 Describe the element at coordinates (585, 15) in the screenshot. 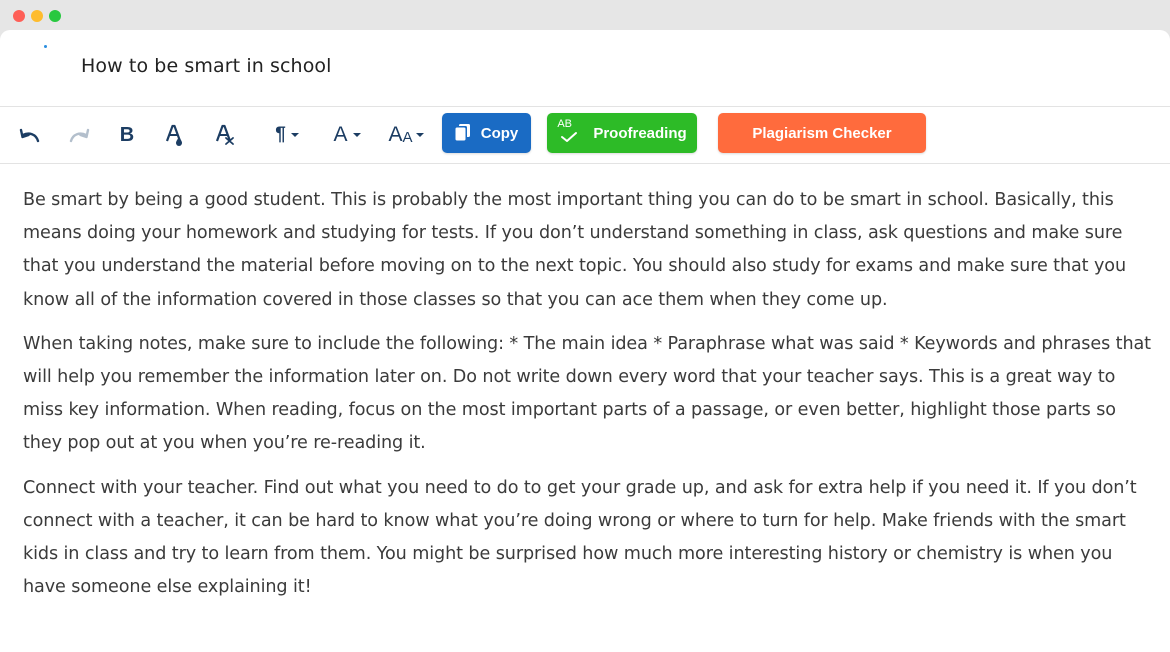

I see `title-bar` at that location.